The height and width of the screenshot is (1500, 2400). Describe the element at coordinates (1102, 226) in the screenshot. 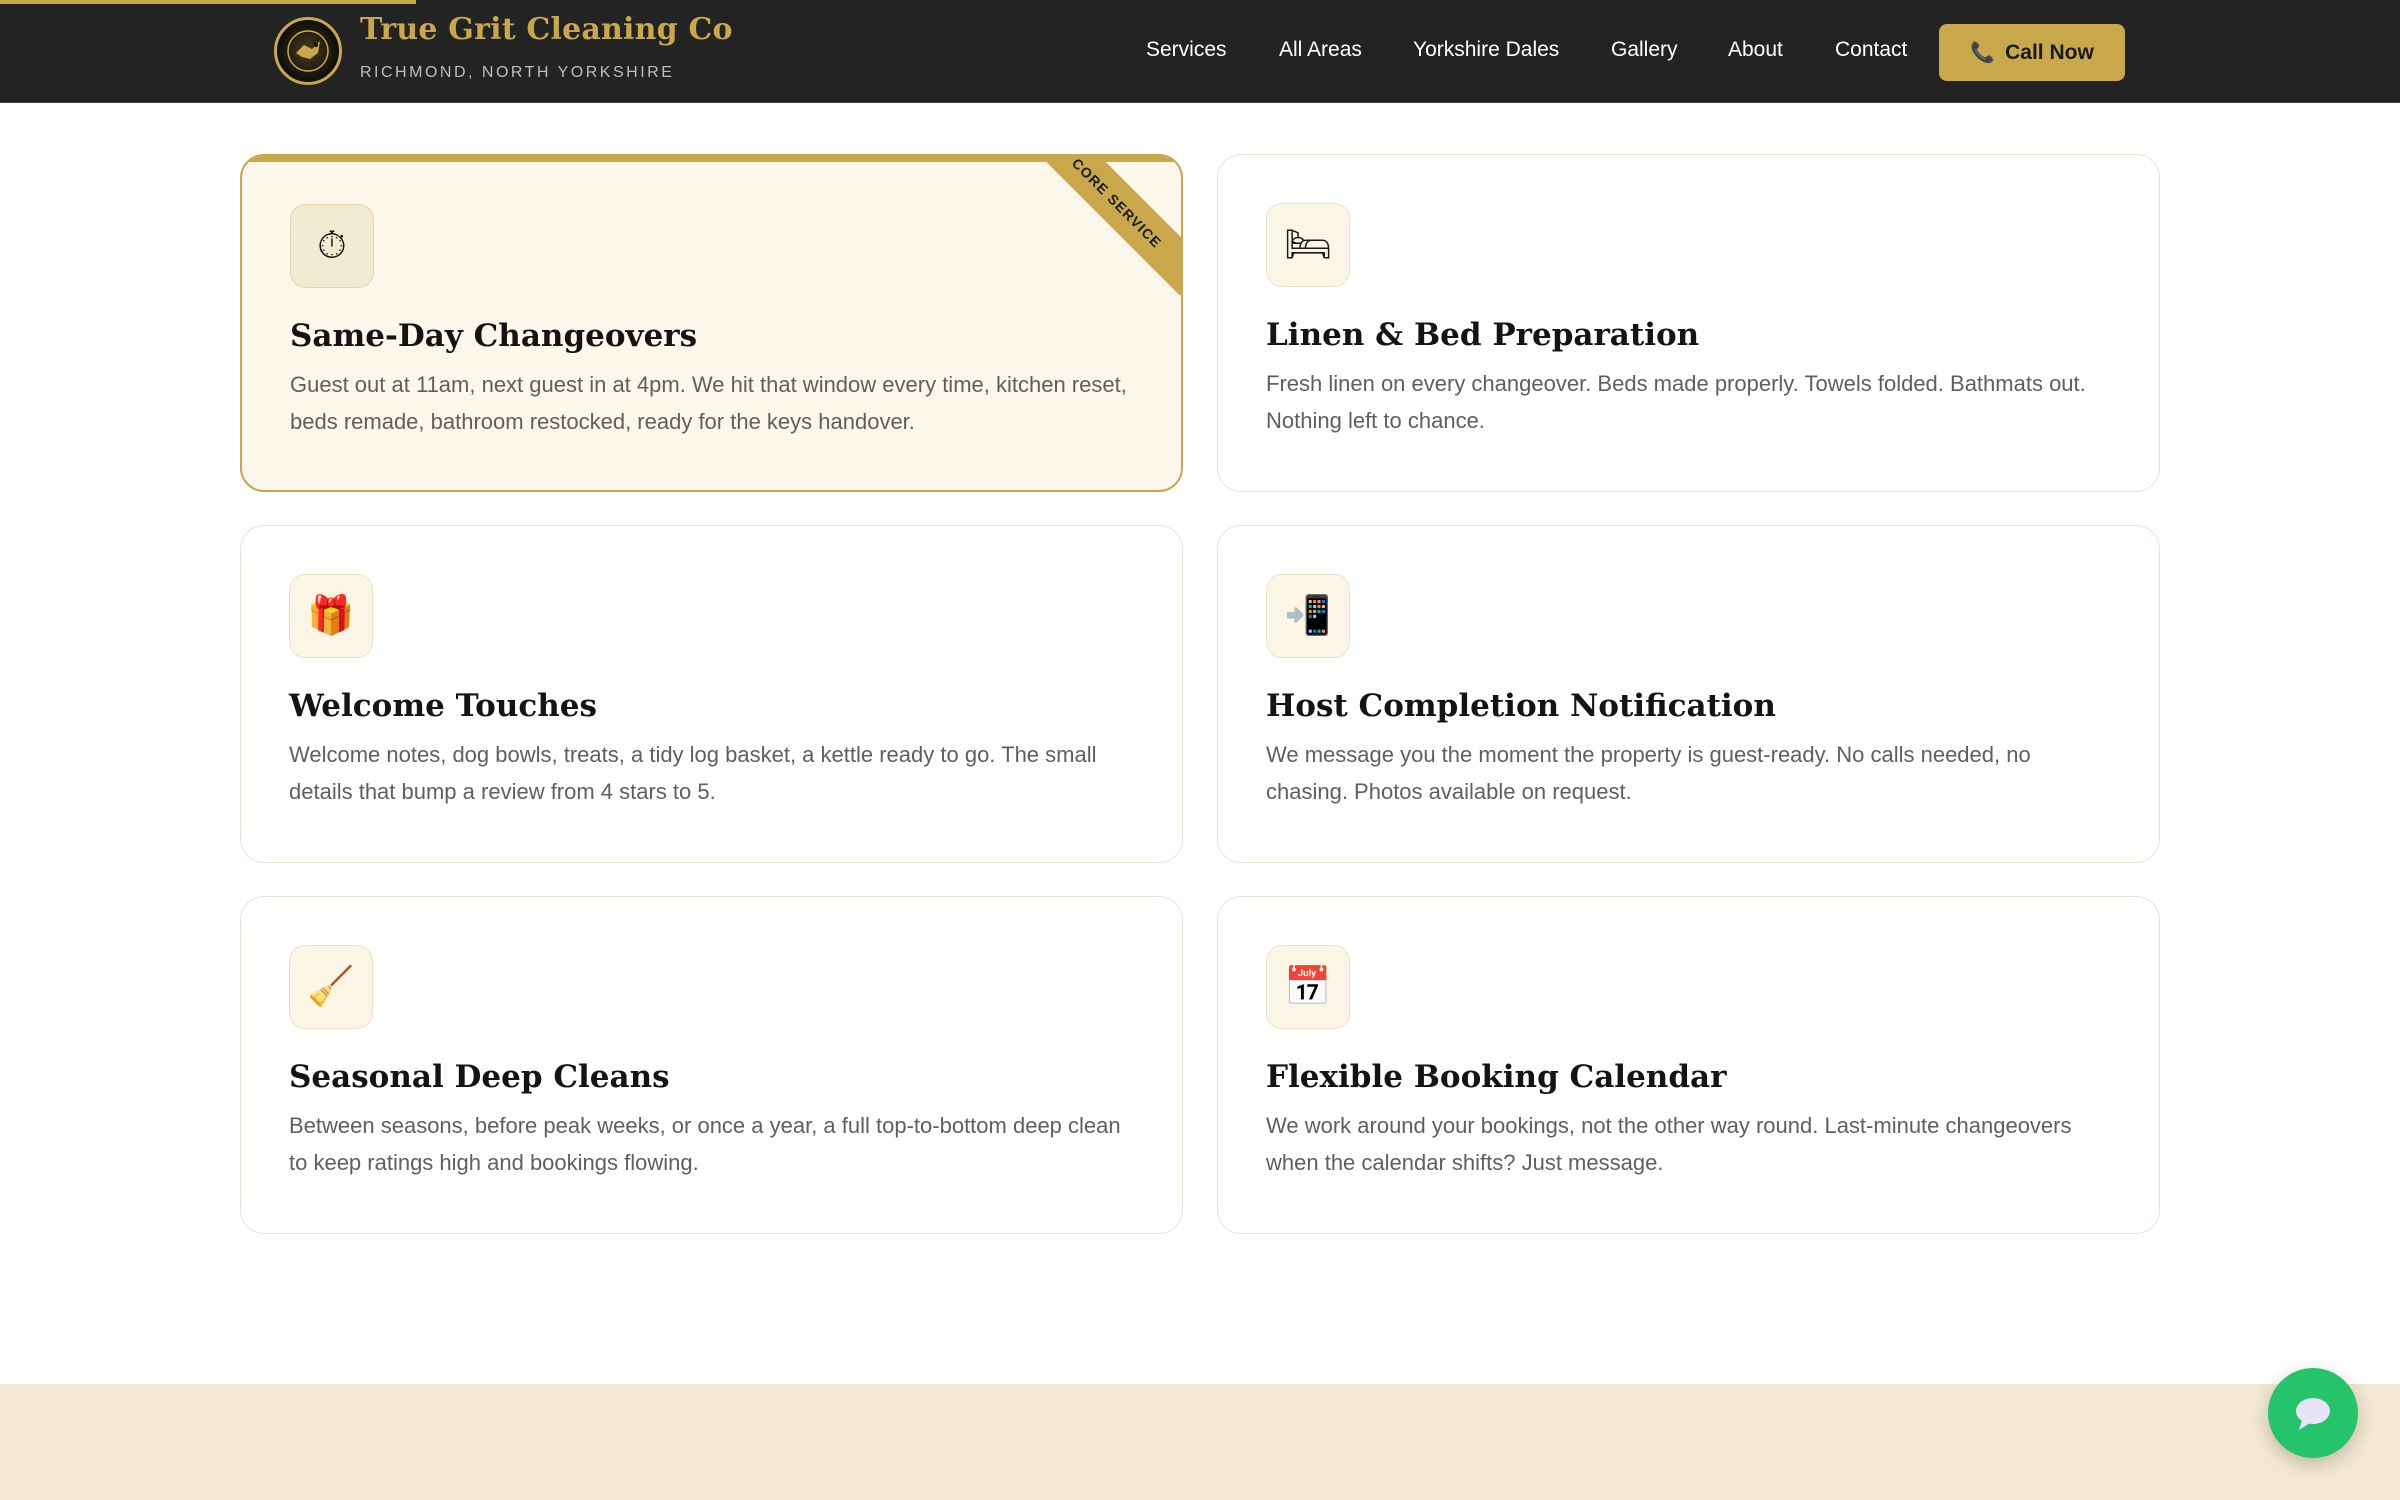

I see `core-service-badge: CORE SERVICE` at that location.